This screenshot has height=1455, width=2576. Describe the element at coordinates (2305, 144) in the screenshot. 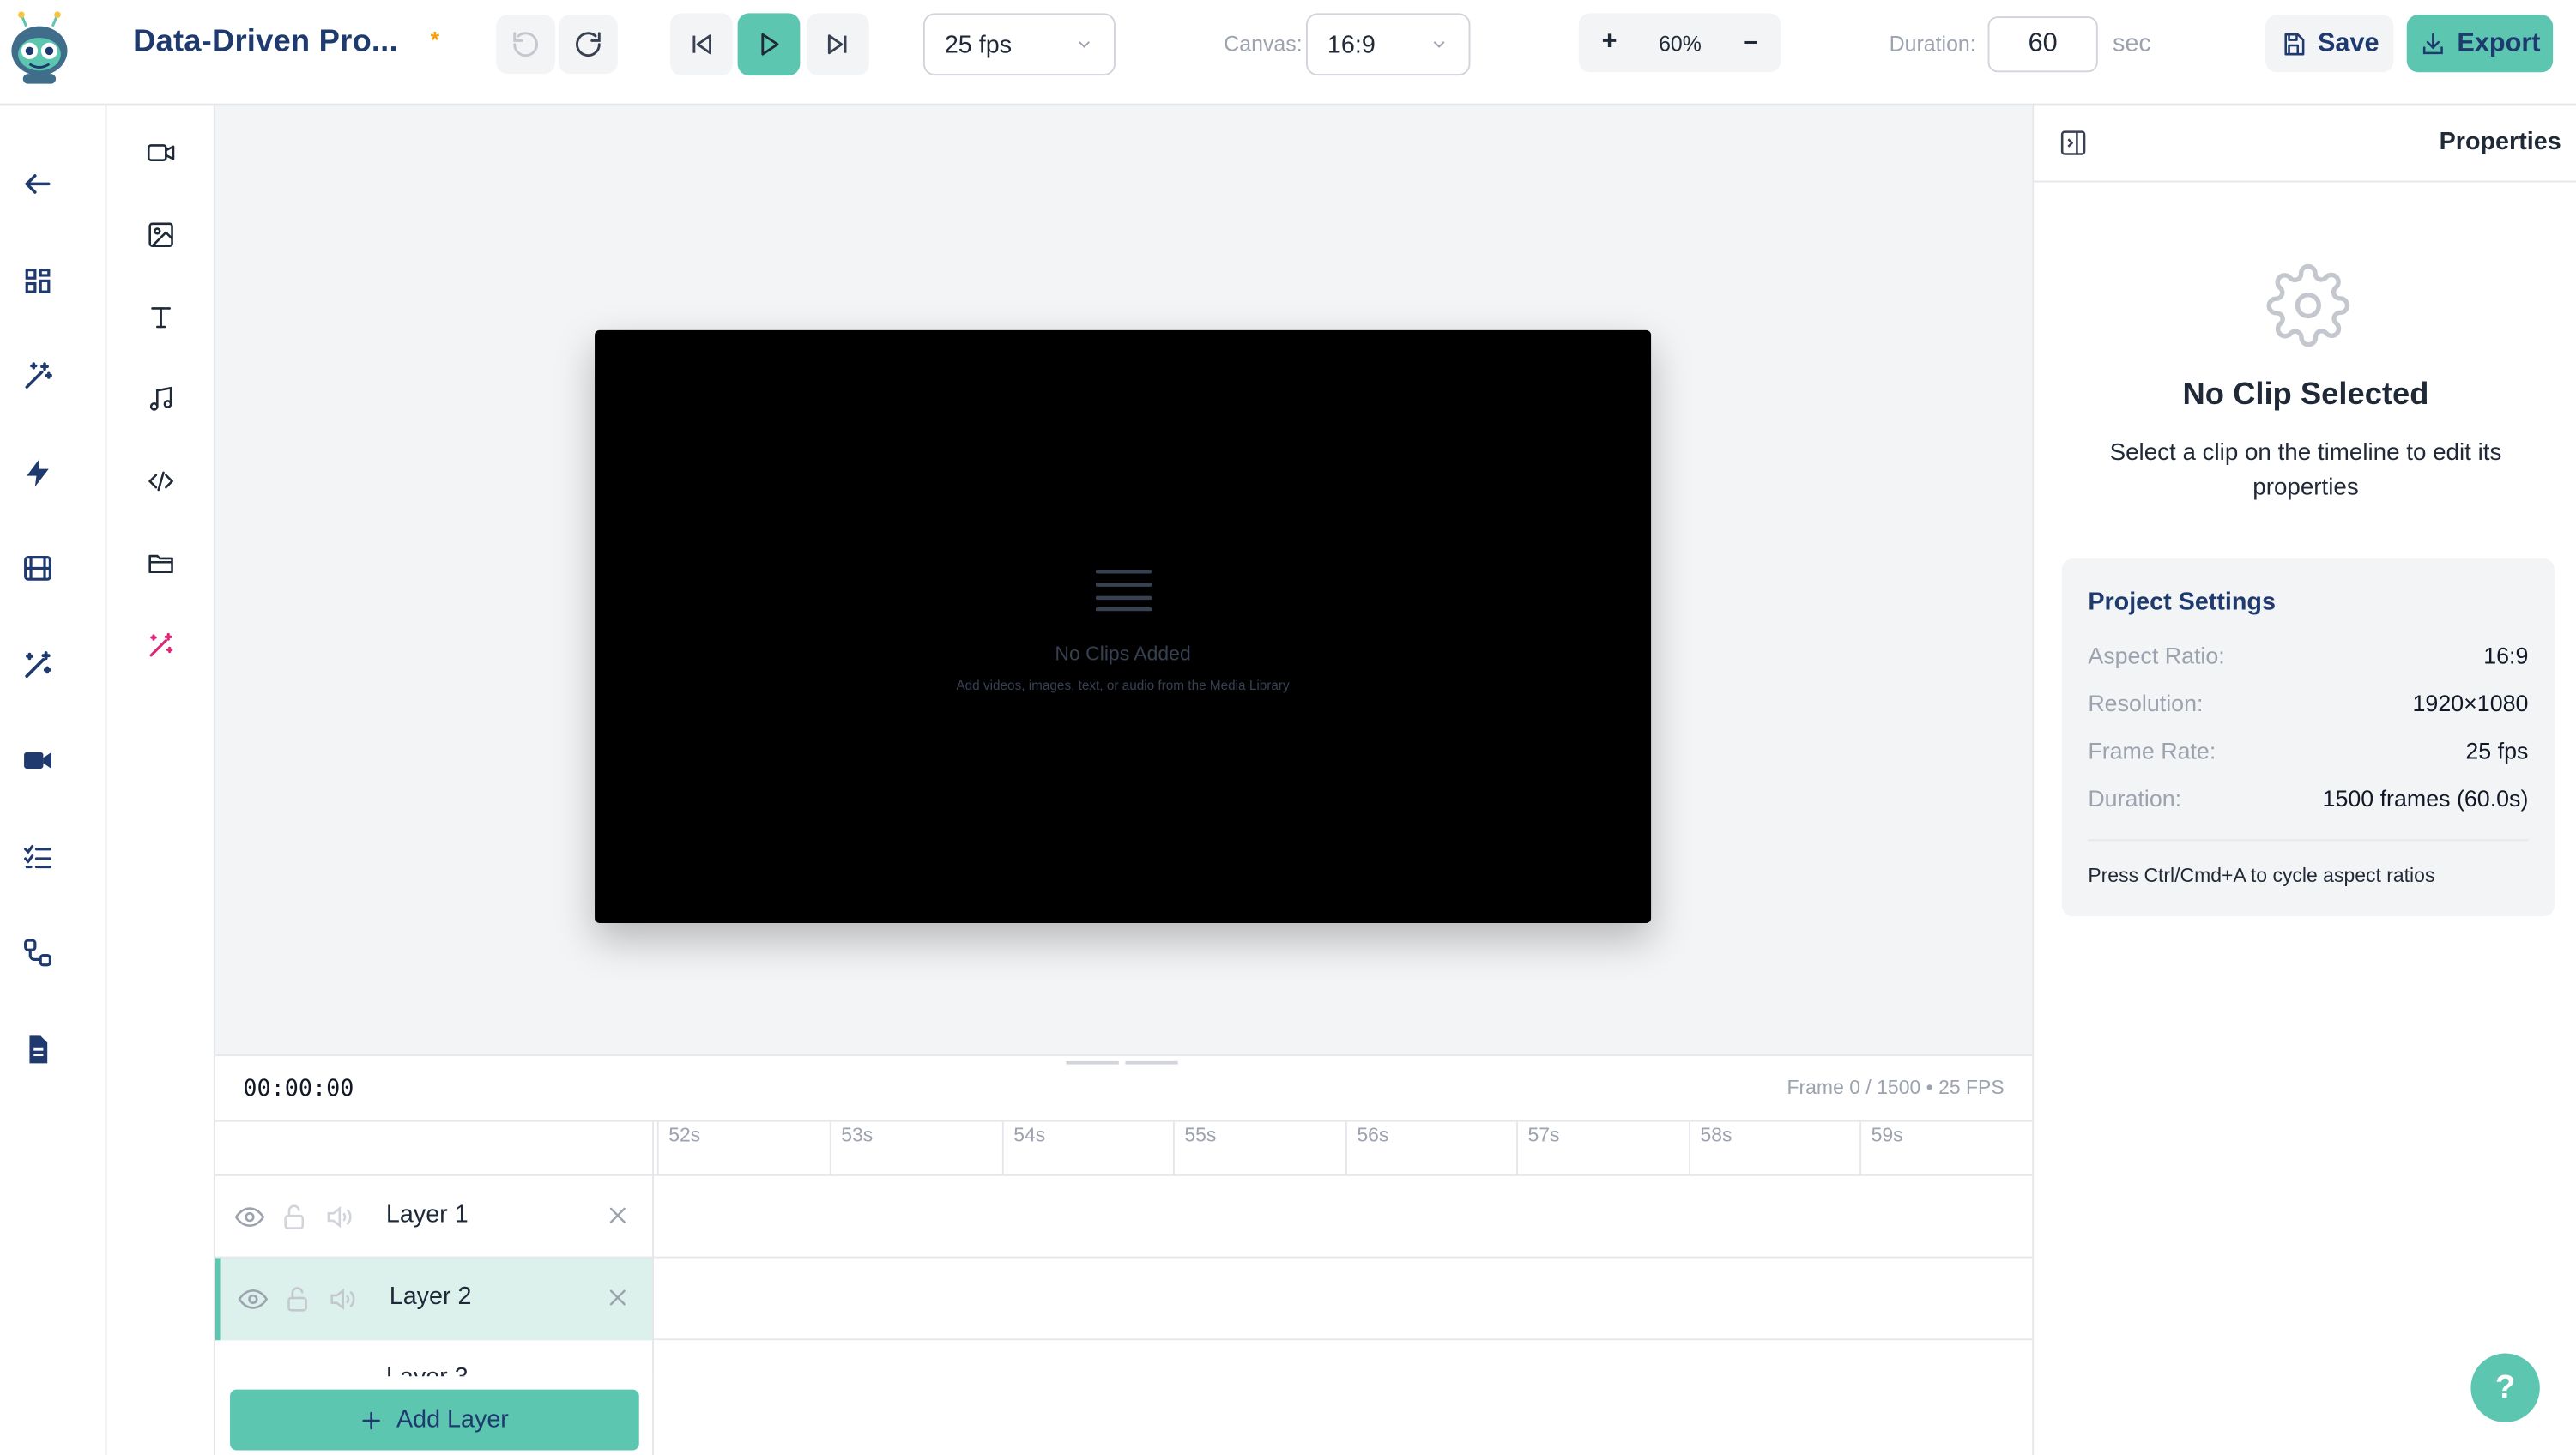

I see `properties-header: Properties` at that location.